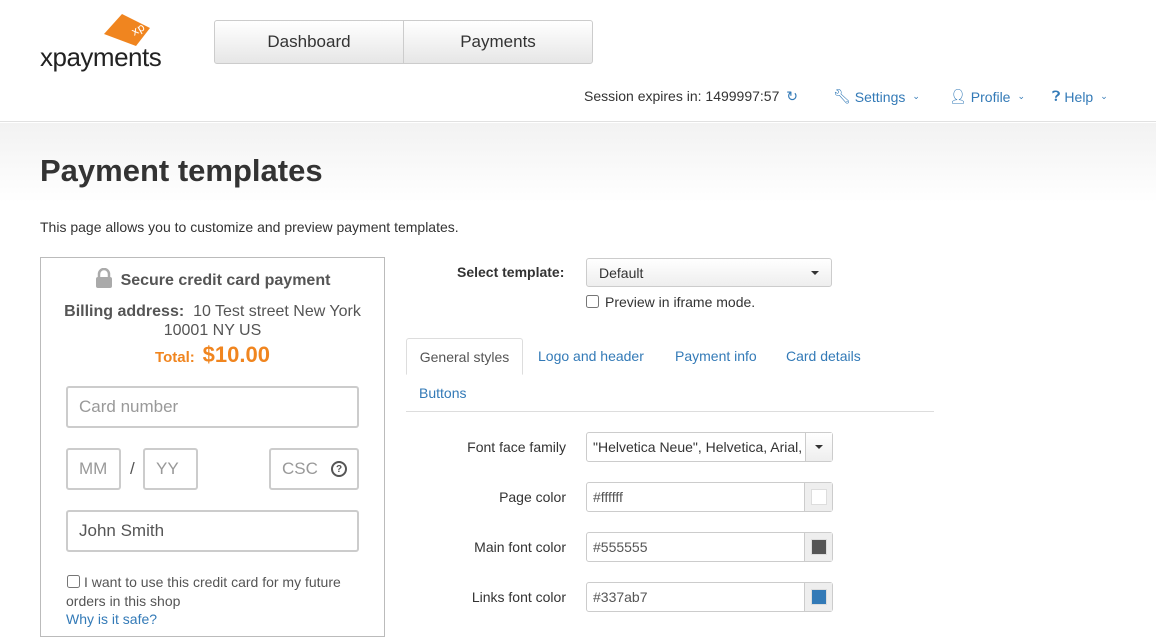 Image resolution: width=1156 pixels, height=637 pixels. Describe the element at coordinates (709, 597) in the screenshot. I see `links-font-color-input: #337ab7` at that location.